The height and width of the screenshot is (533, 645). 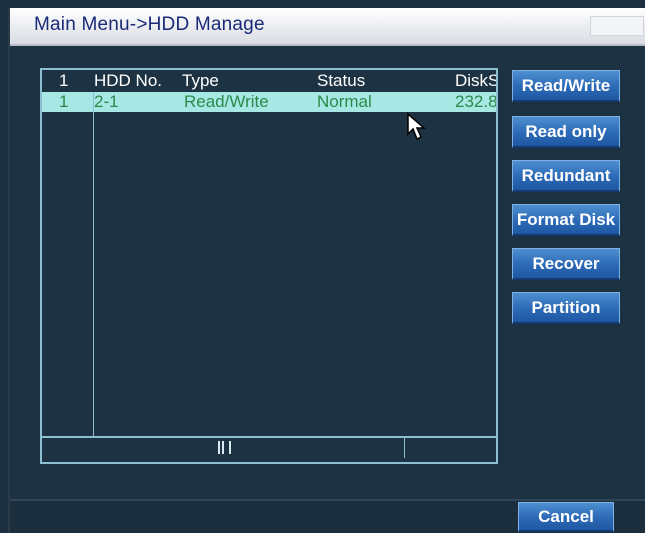 I want to click on mouse-pointer-icon, so click(x=416, y=126).